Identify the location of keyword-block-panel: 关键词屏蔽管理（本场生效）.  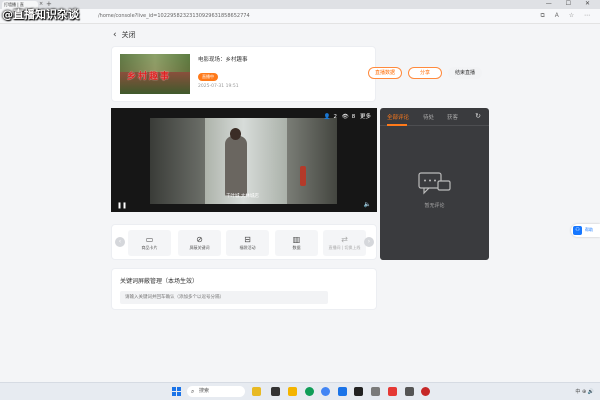
(244, 289).